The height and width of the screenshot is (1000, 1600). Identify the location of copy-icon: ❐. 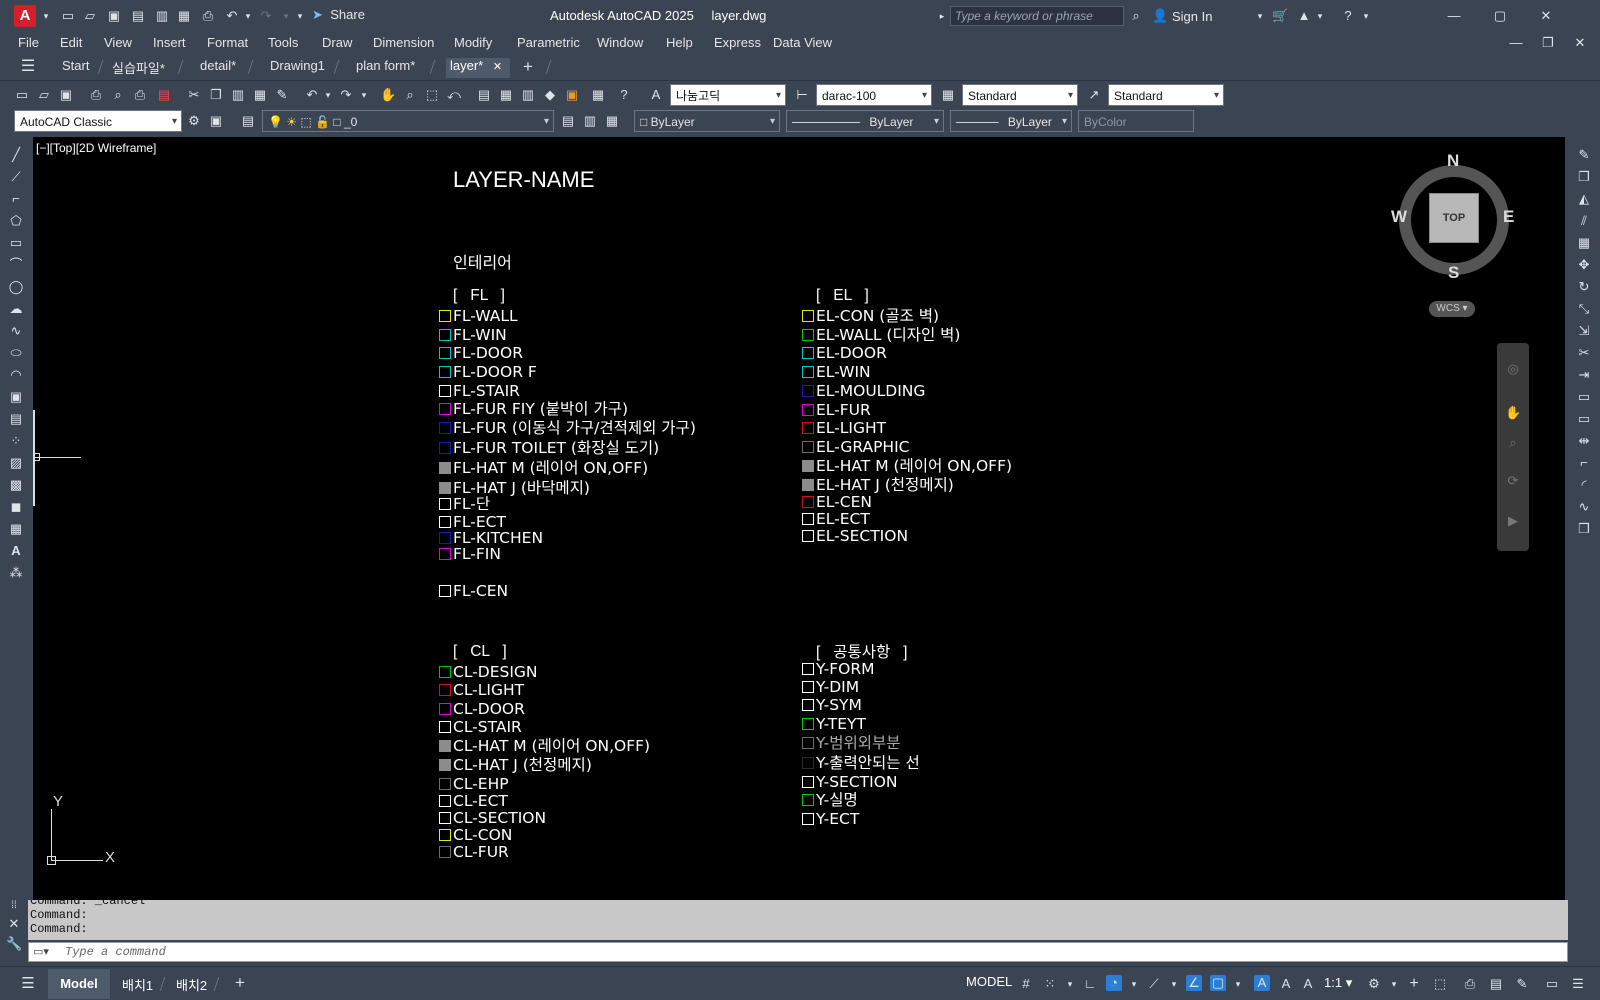
(216, 95).